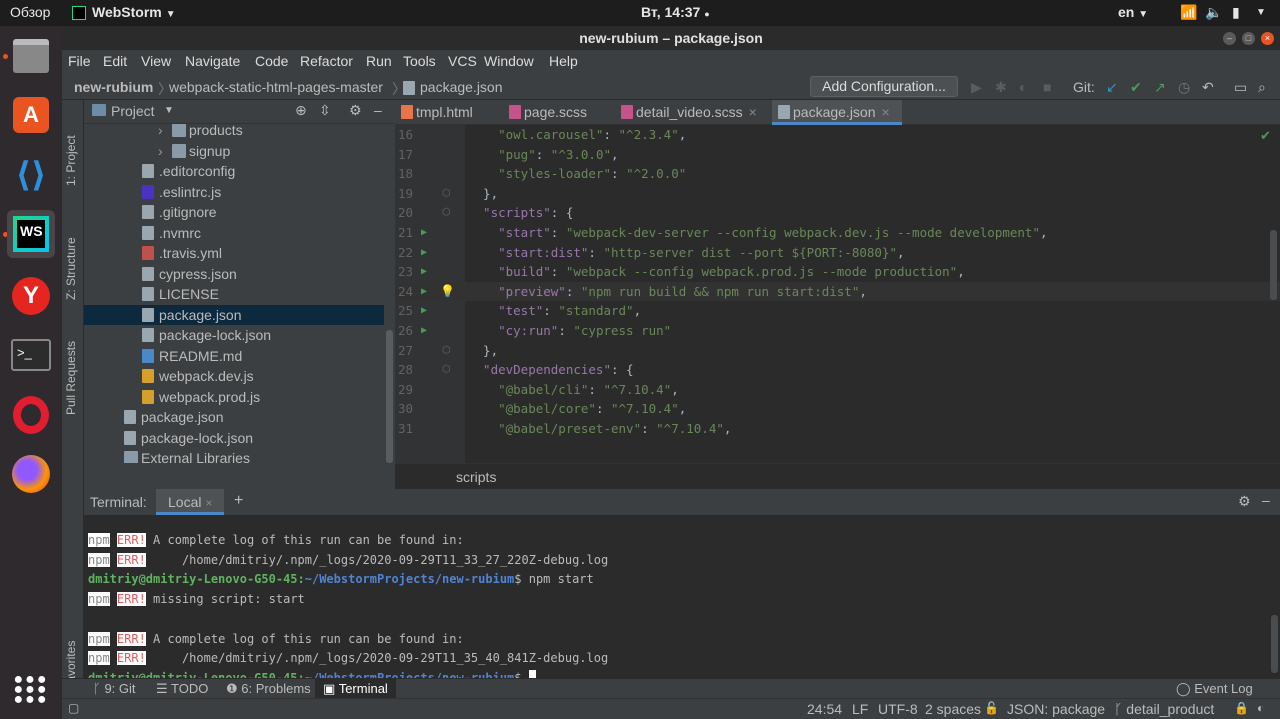 The height and width of the screenshot is (719, 1280). Describe the element at coordinates (837, 331) in the screenshot. I see `code-line: 26 ▶ "cy:run": "cypress run"` at that location.